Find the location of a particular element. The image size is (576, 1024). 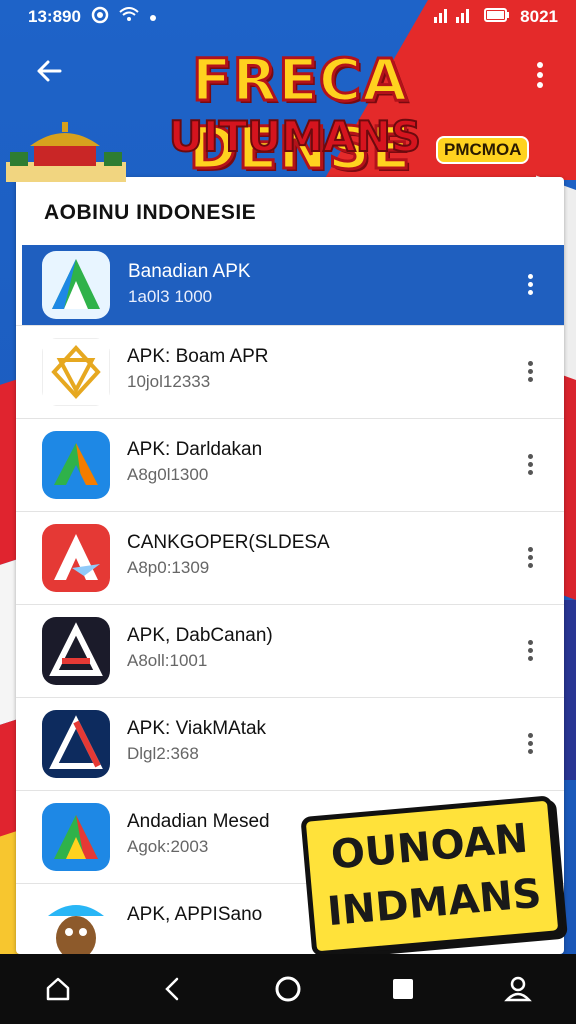

app-version: A8p0:1309 is located at coordinates (168, 567).